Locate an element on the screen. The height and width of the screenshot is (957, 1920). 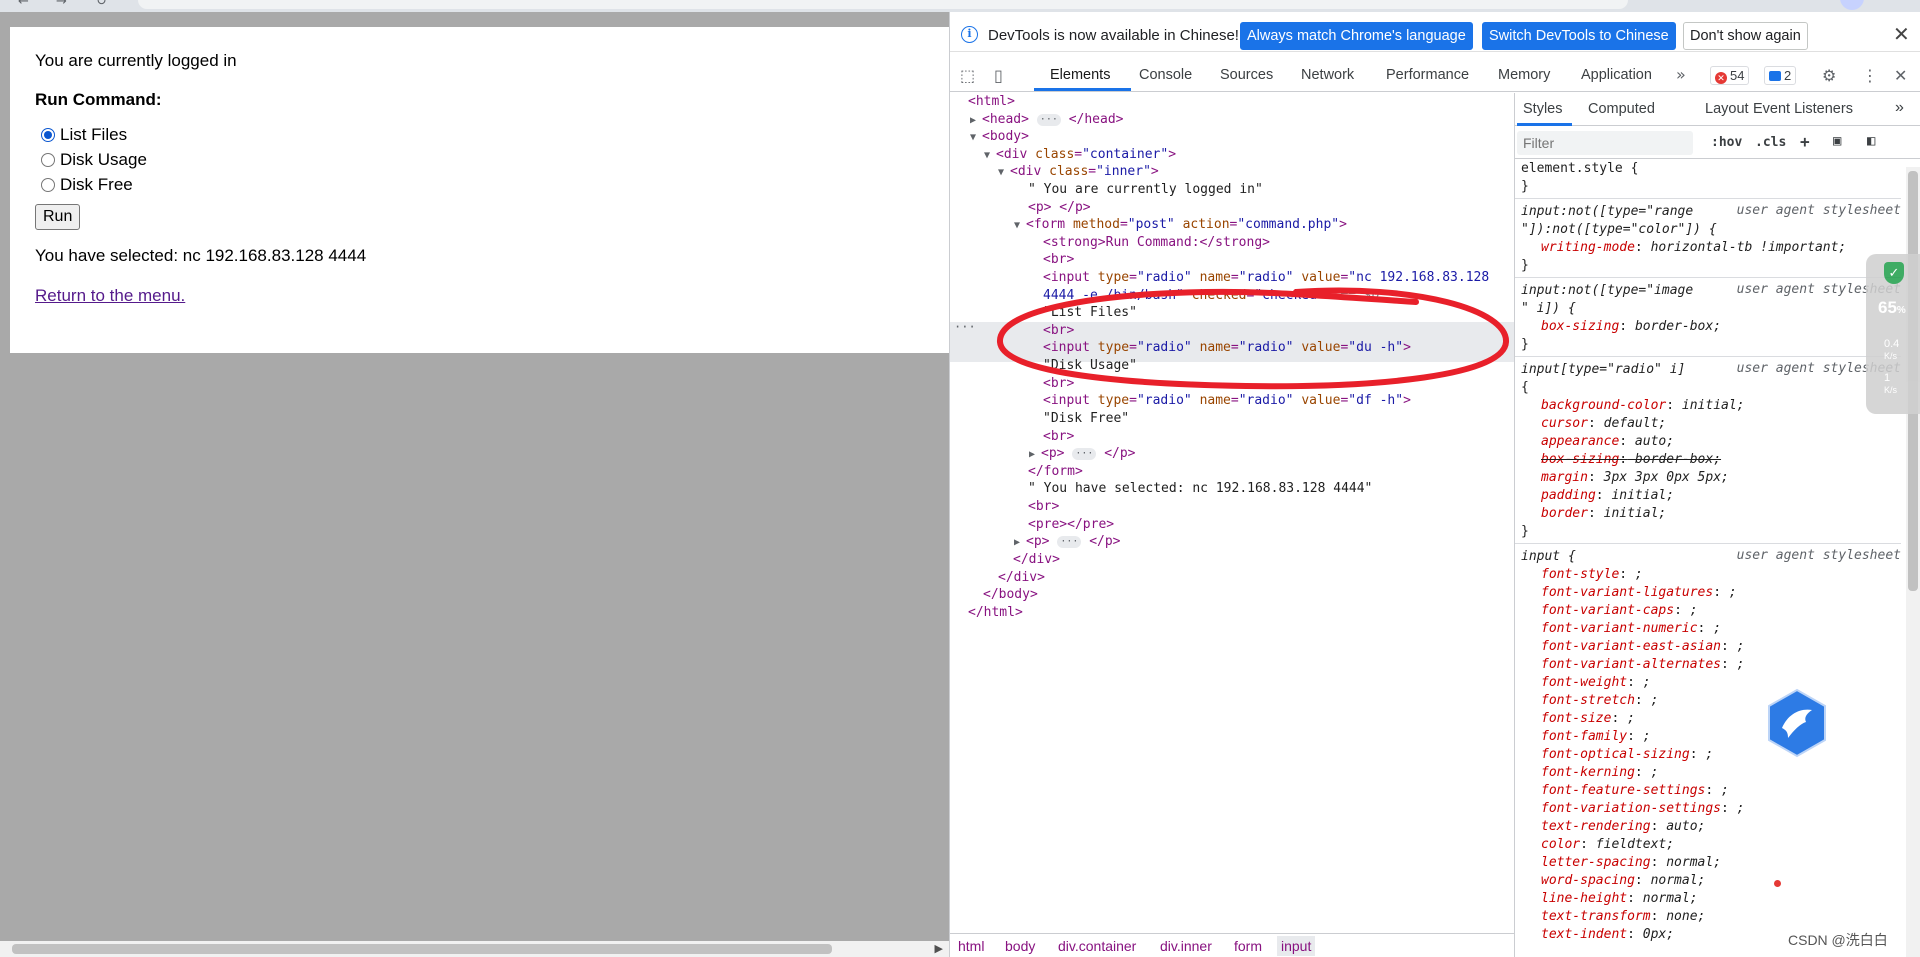
style-property: font-stretch: ; is located at coordinates (1599, 701).